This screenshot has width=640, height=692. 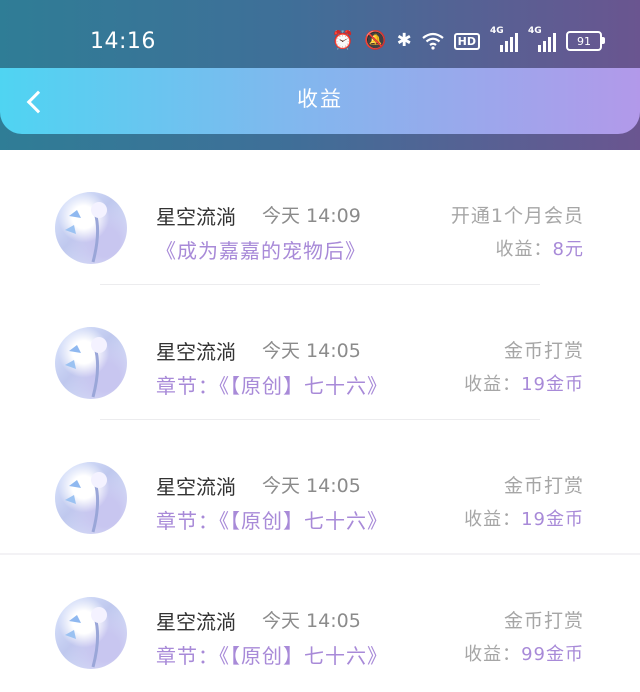 I want to click on alarm-icon: ⏰, so click(x=343, y=40).